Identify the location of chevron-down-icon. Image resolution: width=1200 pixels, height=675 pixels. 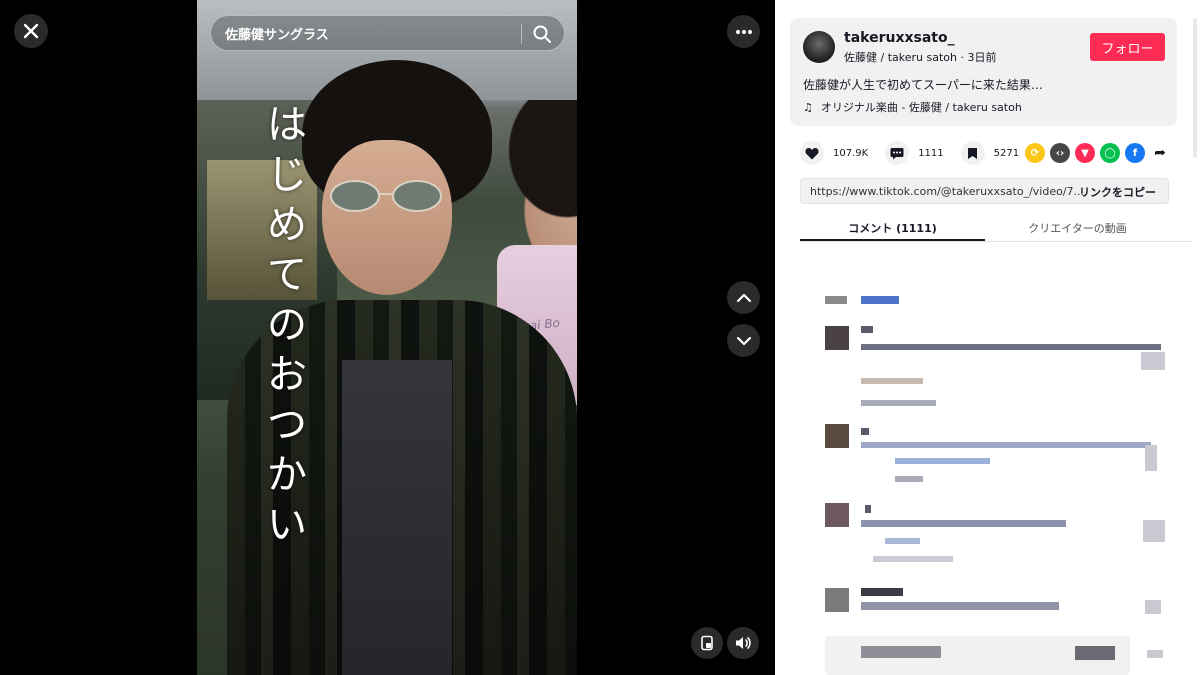
(743, 340).